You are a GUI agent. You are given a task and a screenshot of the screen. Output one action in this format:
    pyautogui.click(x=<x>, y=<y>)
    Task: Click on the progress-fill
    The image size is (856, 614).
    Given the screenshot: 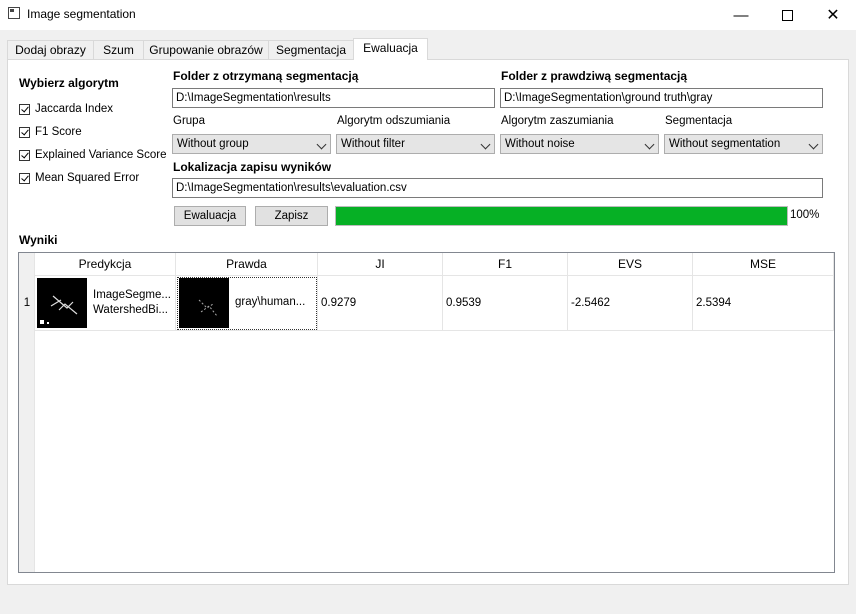 What is the action you would take?
    pyautogui.click(x=561, y=216)
    